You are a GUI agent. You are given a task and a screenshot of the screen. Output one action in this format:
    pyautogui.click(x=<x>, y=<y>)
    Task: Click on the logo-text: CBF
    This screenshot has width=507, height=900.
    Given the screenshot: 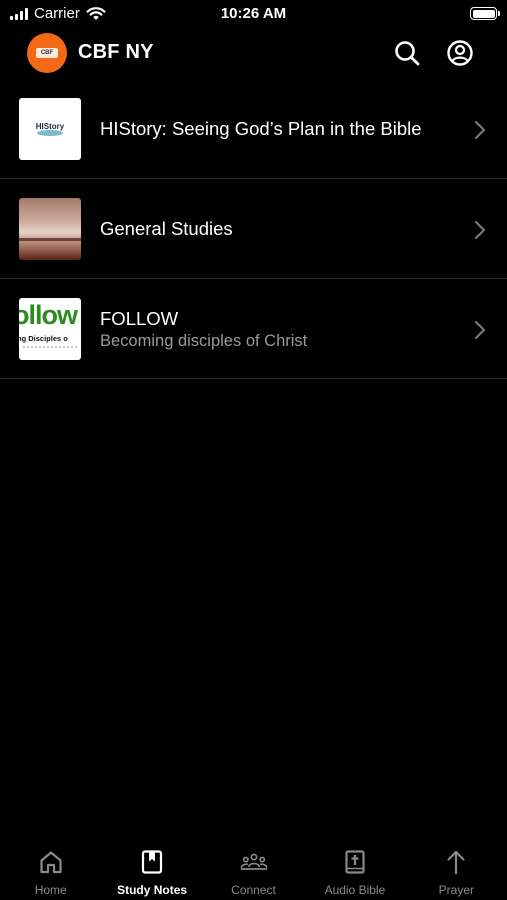 What is the action you would take?
    pyautogui.click(x=47, y=53)
    